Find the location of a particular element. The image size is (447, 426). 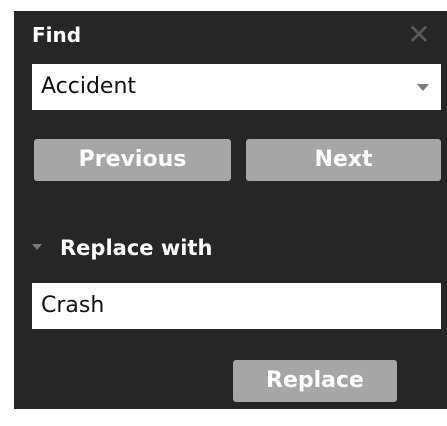

replace-button: Replace is located at coordinates (315, 381).